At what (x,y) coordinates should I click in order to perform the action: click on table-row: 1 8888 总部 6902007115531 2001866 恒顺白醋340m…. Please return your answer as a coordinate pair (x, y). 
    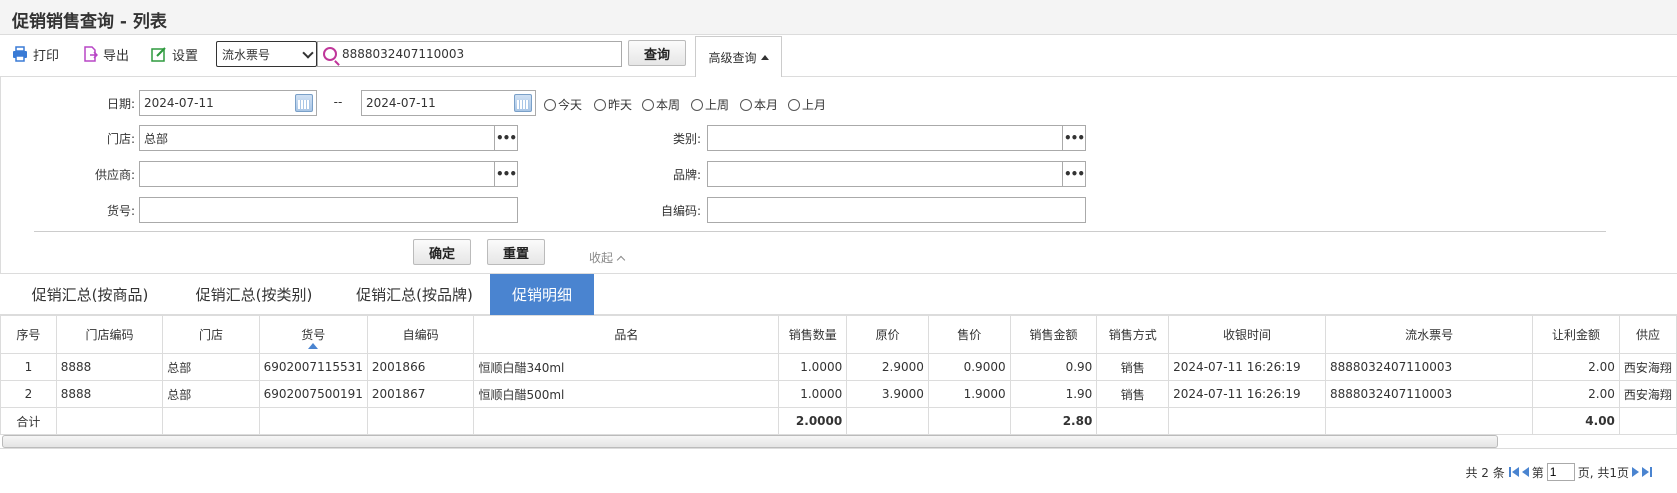
    Looking at the image, I should click on (838, 367).